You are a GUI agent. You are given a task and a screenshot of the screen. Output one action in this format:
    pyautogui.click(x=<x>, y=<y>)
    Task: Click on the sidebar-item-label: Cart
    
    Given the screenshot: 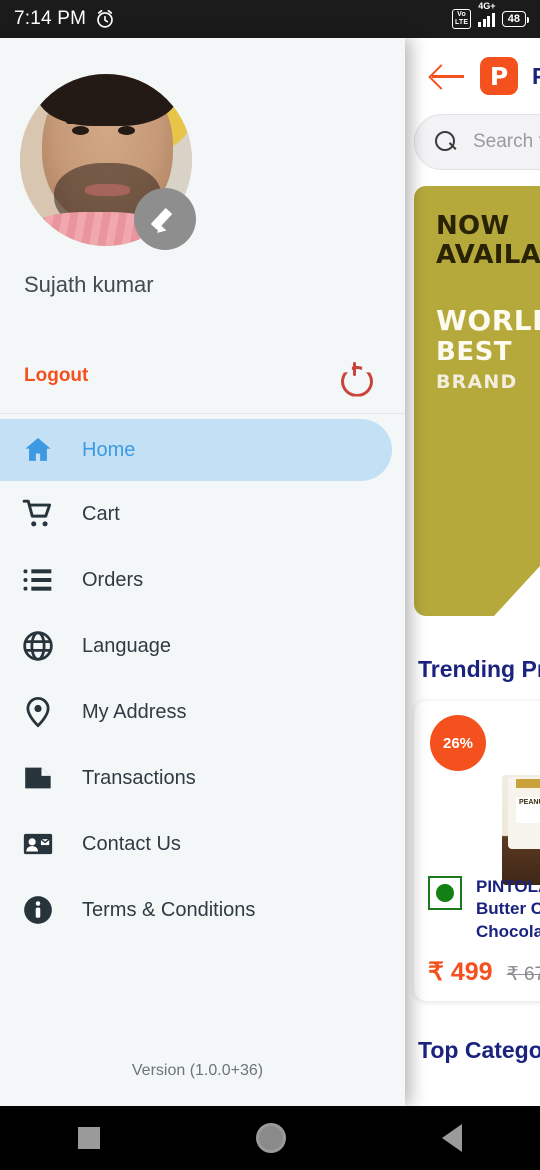 What is the action you would take?
    pyautogui.click(x=101, y=513)
    